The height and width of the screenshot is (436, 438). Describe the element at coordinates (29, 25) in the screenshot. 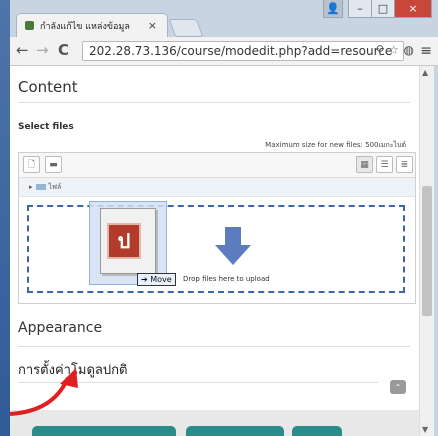

I see `tab-favicon-icon` at that location.